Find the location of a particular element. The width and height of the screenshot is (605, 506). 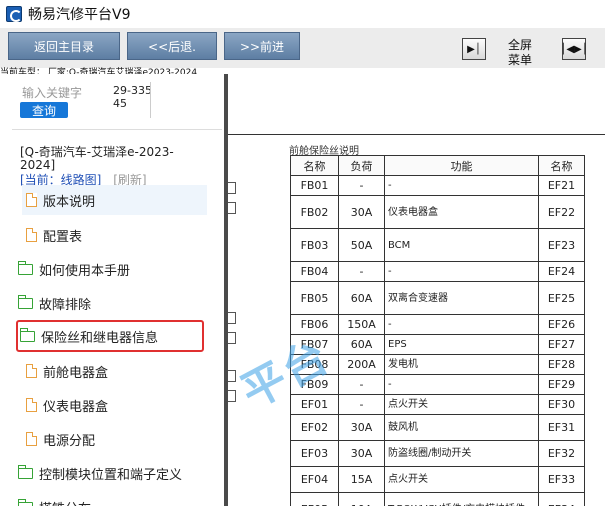

nav-item-label: 故障排除 is located at coordinates (65, 305).